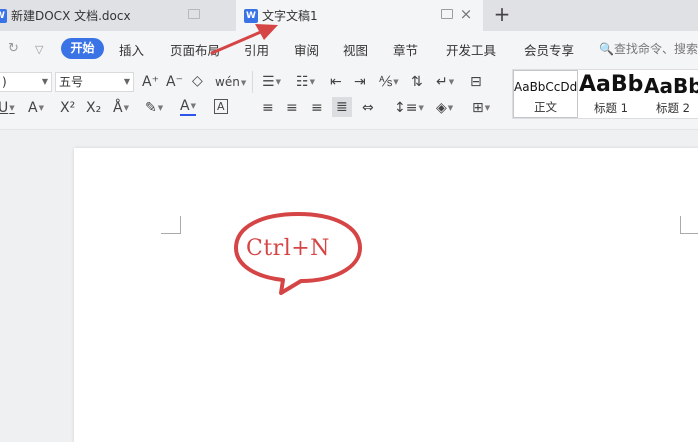  What do you see at coordinates (689, 225) in the screenshot?
I see `margin-marker-right` at bounding box center [689, 225].